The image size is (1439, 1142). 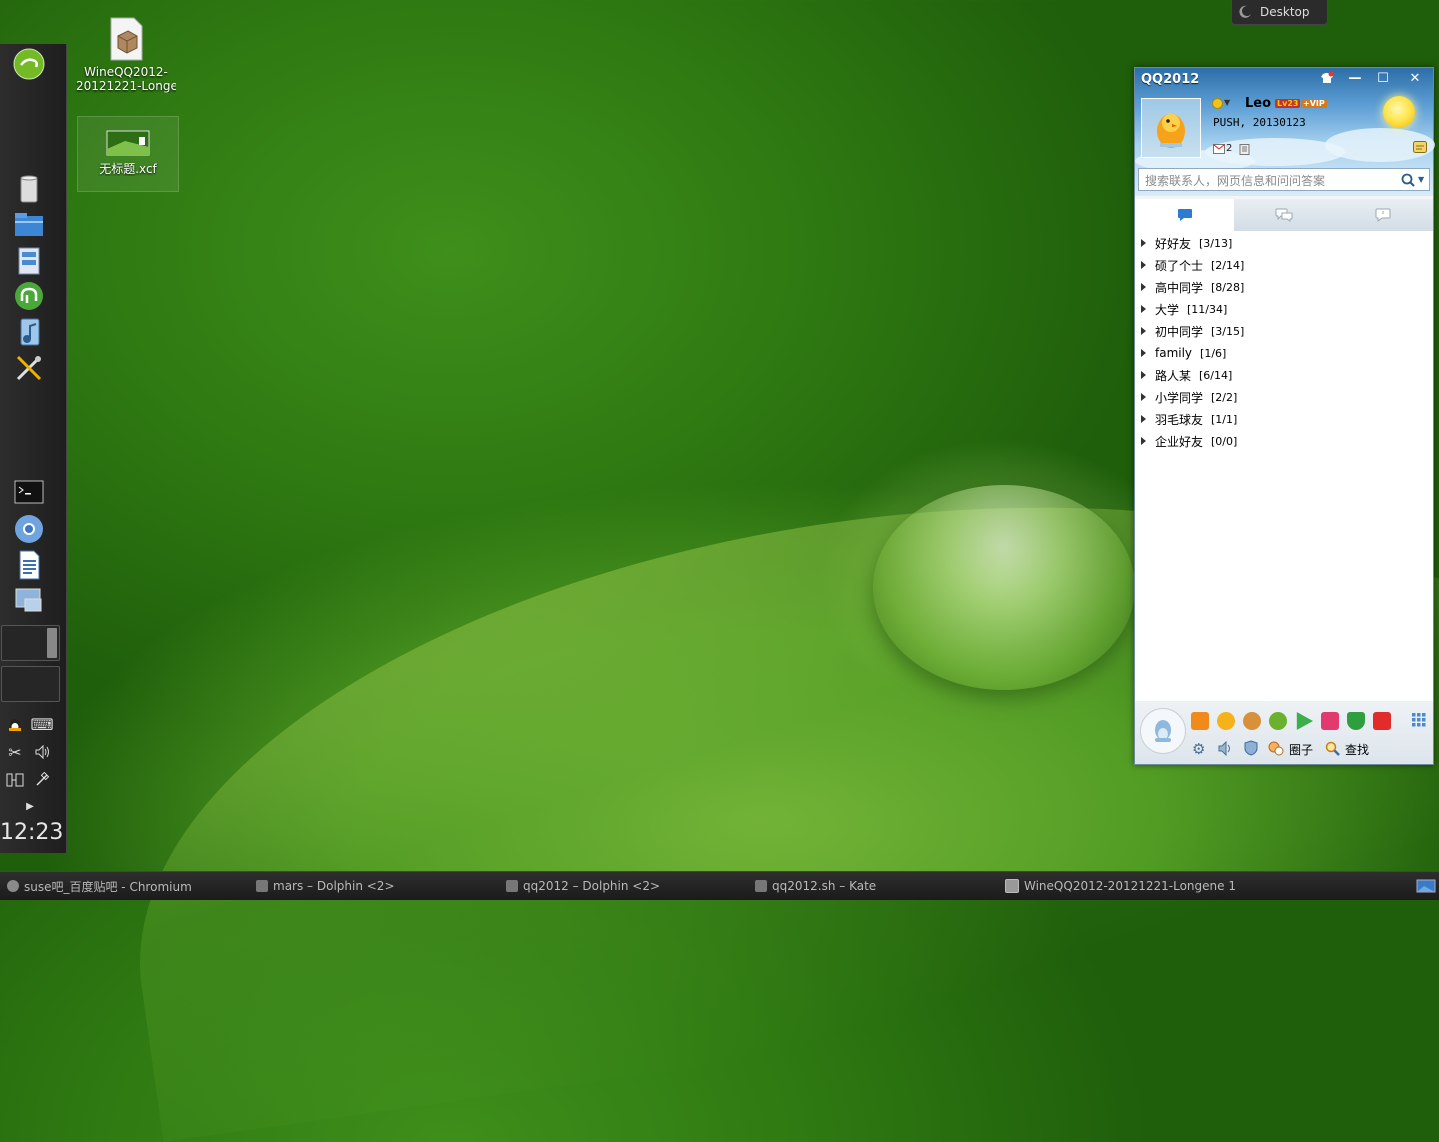 I want to click on klipper-scissors-icon: ✂, so click(x=15, y=752).